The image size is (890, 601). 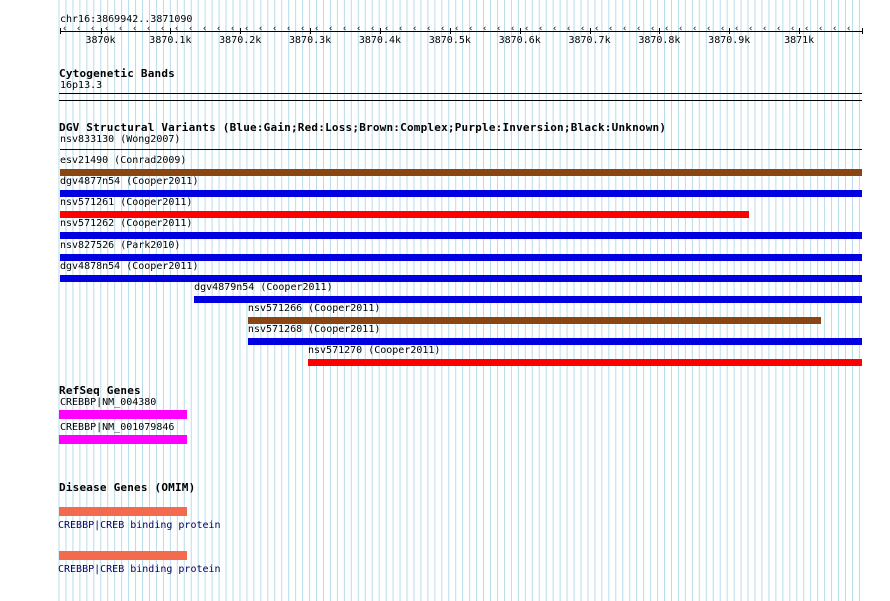 I want to click on refseq-gene-label: CREBBP|NM_004380, so click(x=108, y=402).